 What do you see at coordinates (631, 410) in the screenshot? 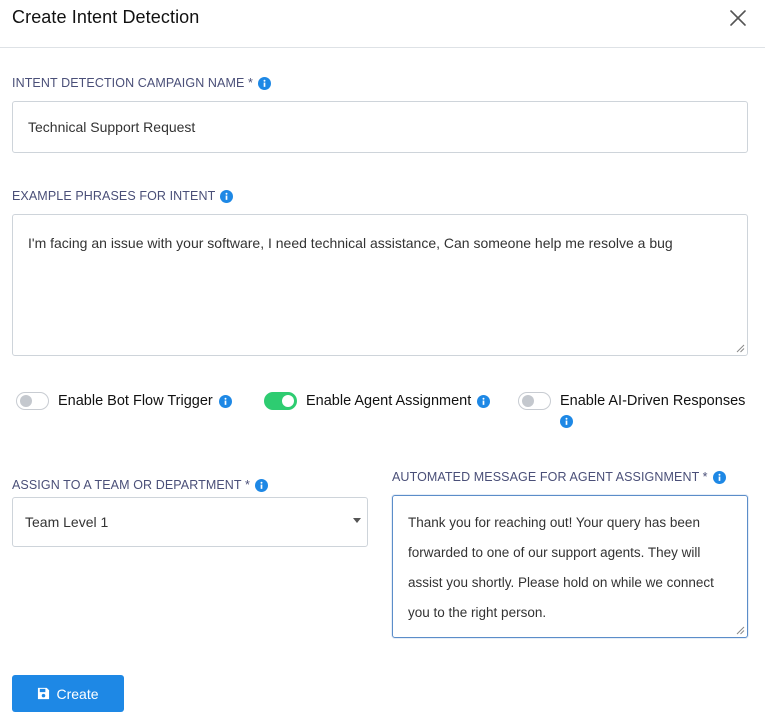
I see `toggle-ai-driven-responses: Enable AI-Driven Responses` at bounding box center [631, 410].